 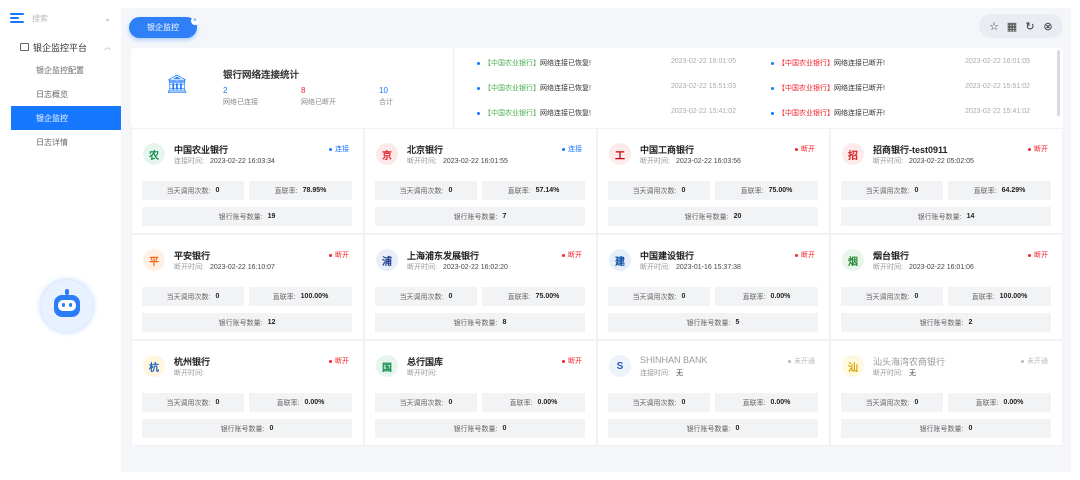 I want to click on sidebar-item: 日志详情, so click(x=60, y=142).